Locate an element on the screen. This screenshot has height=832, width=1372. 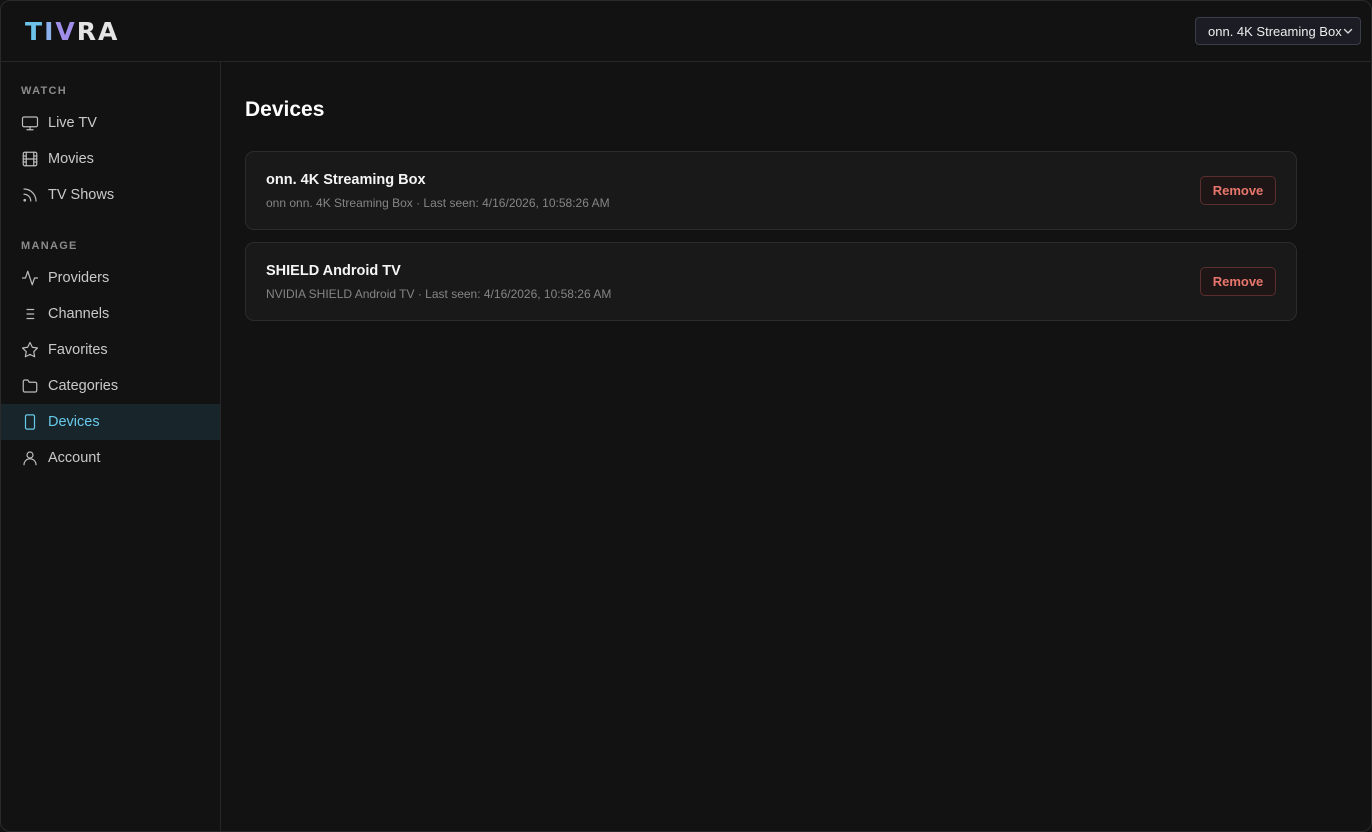
section-label-manage: MANAGE is located at coordinates (49, 246).